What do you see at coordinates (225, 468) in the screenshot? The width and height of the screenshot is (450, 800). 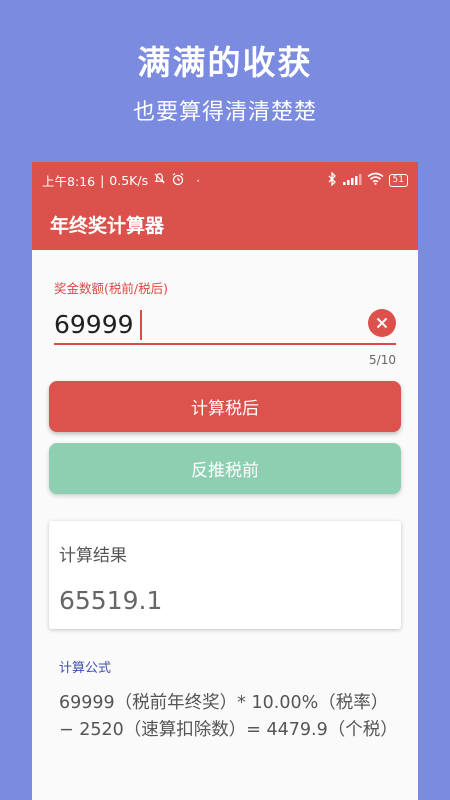 I see `calc-before-tax-button: 反推税前` at bounding box center [225, 468].